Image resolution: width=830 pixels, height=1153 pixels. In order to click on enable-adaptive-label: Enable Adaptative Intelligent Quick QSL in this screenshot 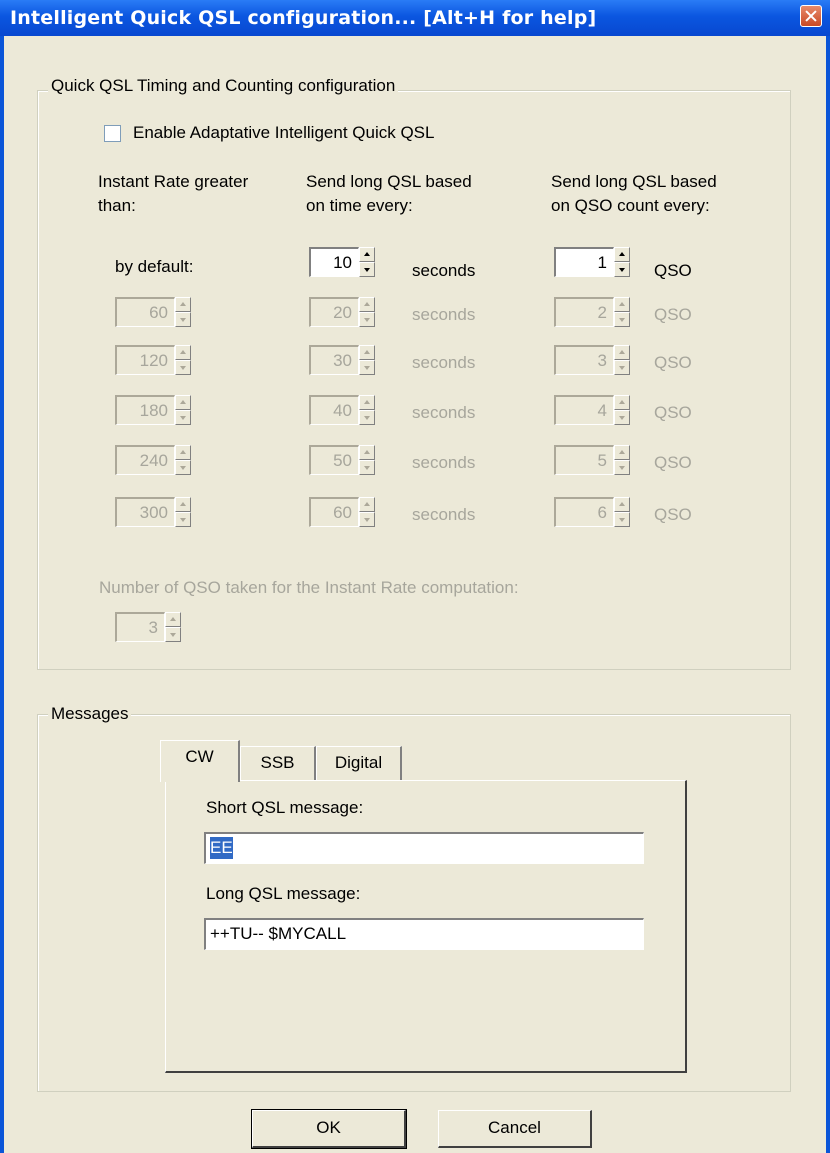, I will do `click(283, 133)`.